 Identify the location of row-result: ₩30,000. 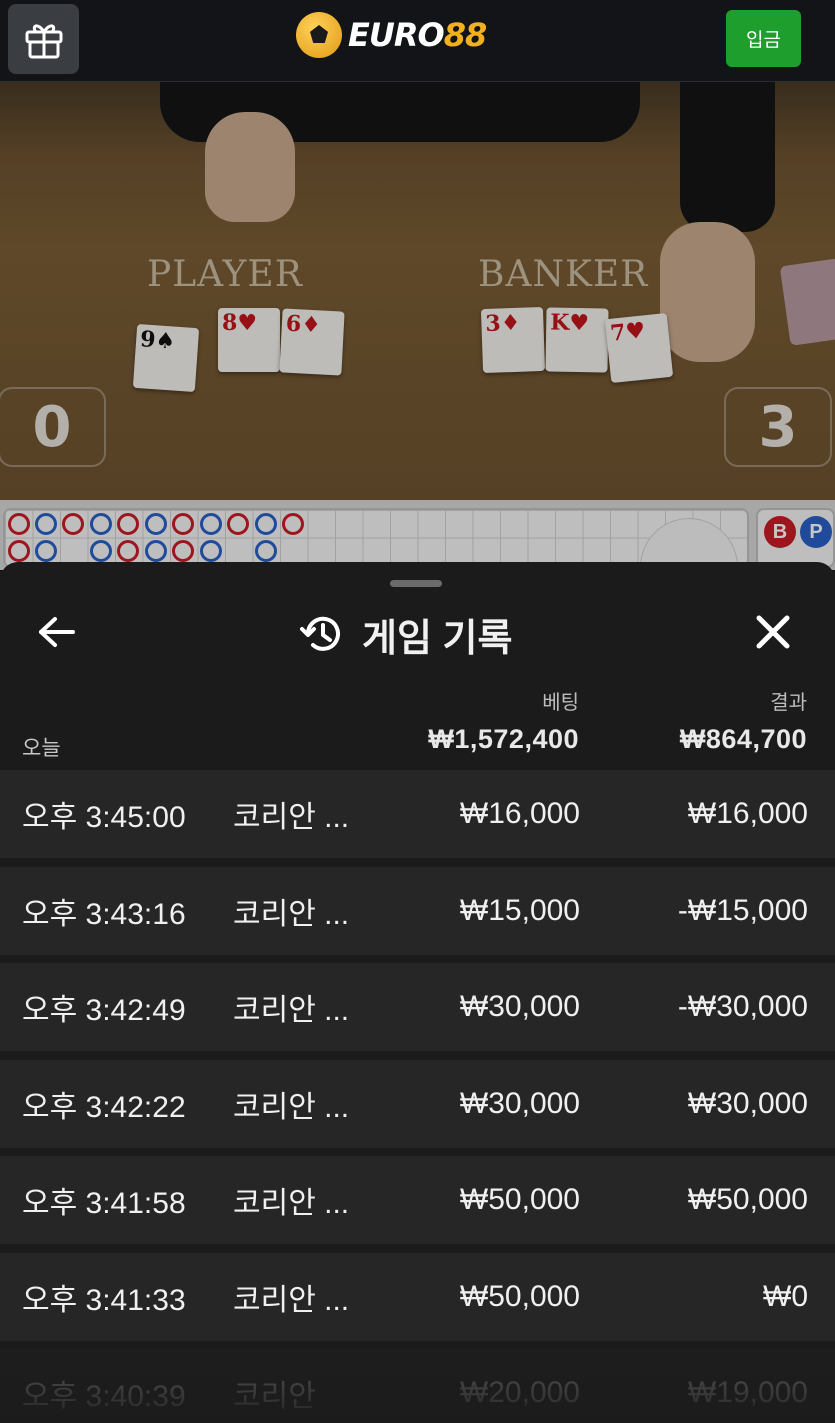
(747, 1103).